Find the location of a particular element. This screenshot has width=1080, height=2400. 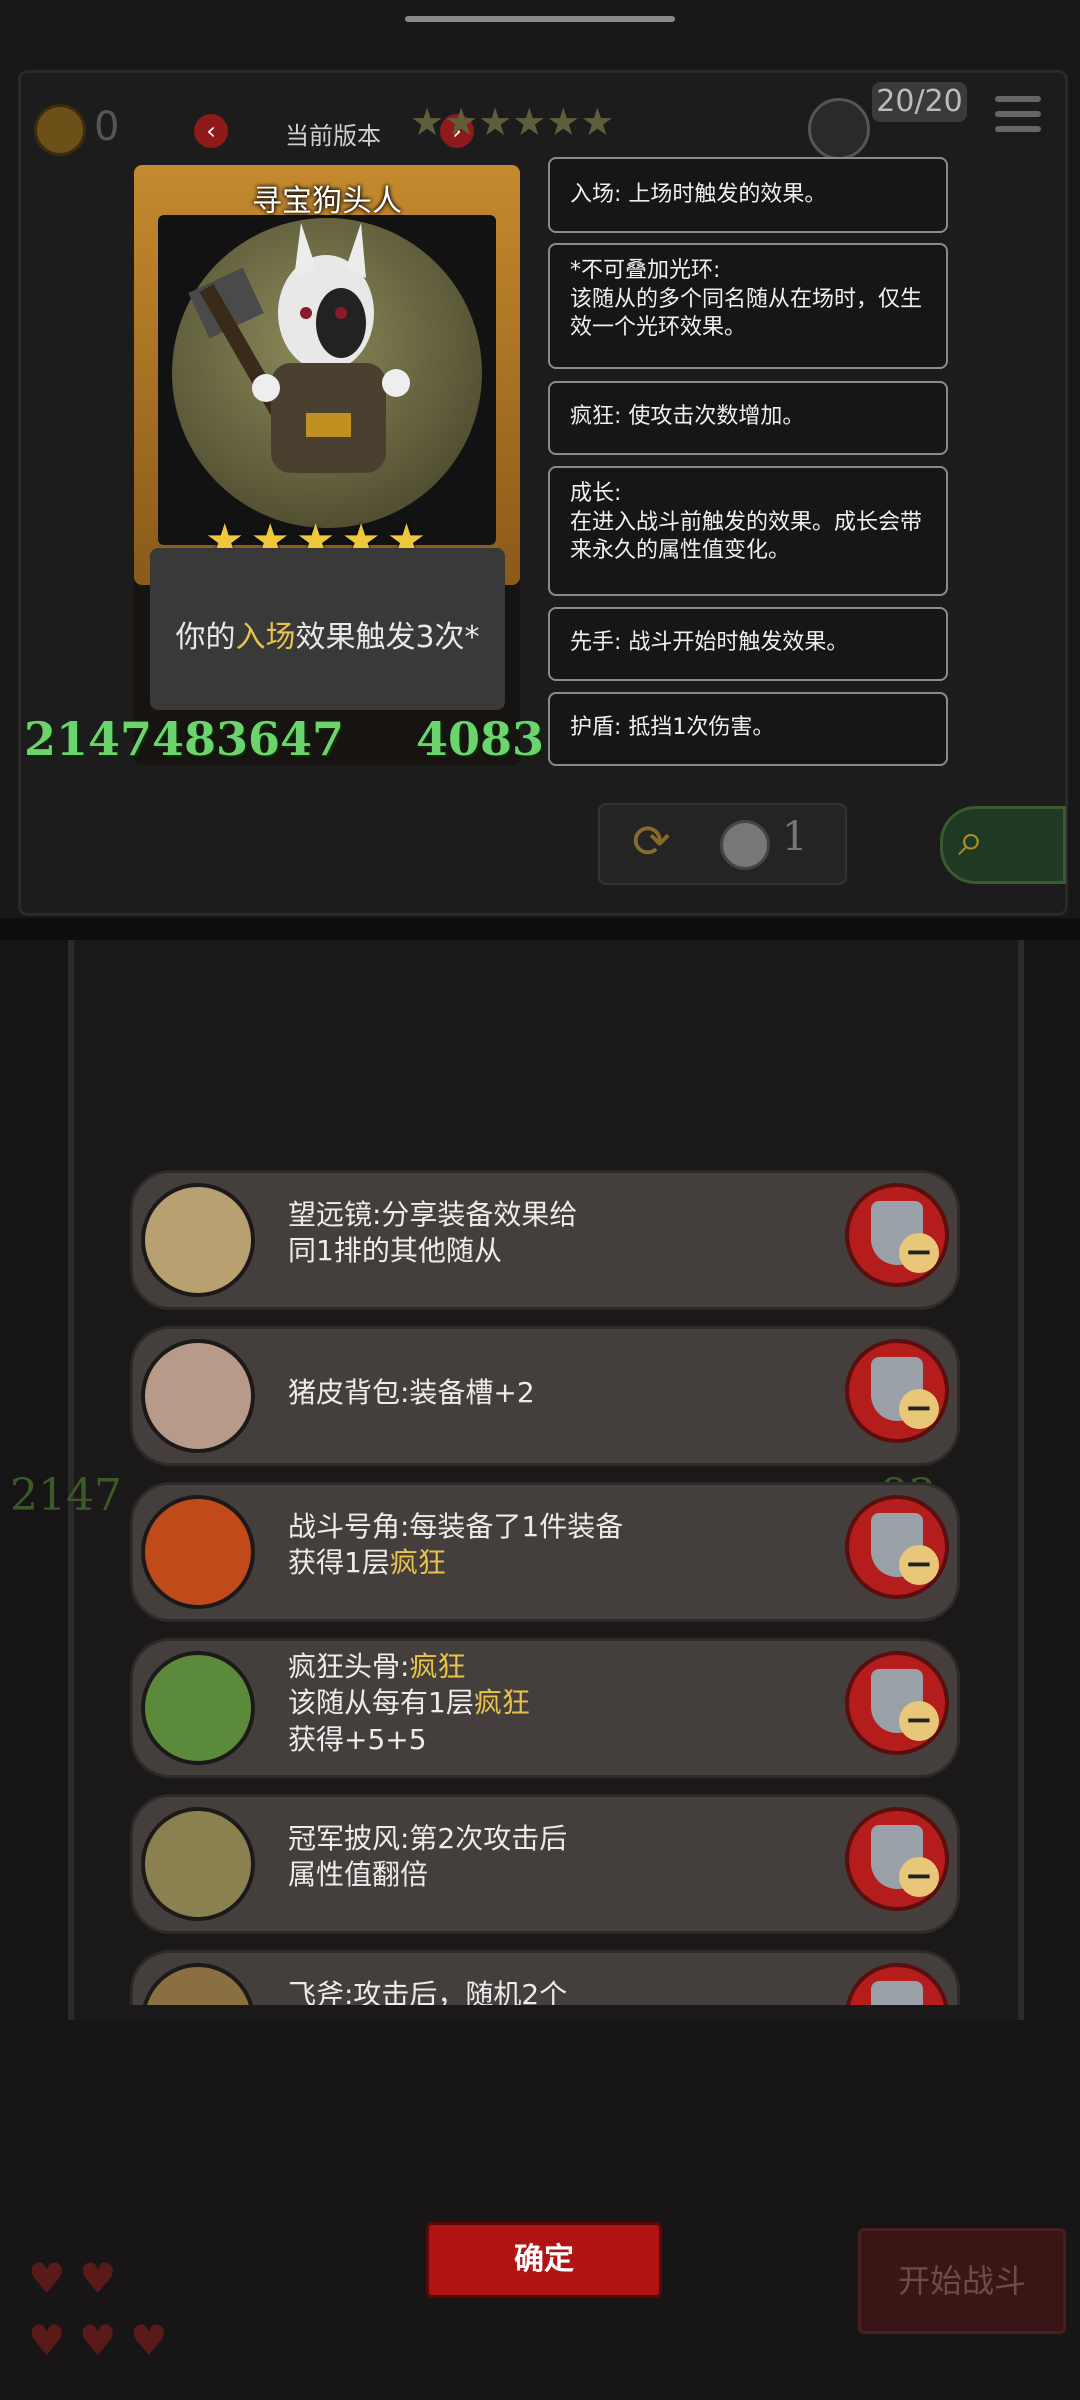

avatar-icon is located at coordinates (839, 129).